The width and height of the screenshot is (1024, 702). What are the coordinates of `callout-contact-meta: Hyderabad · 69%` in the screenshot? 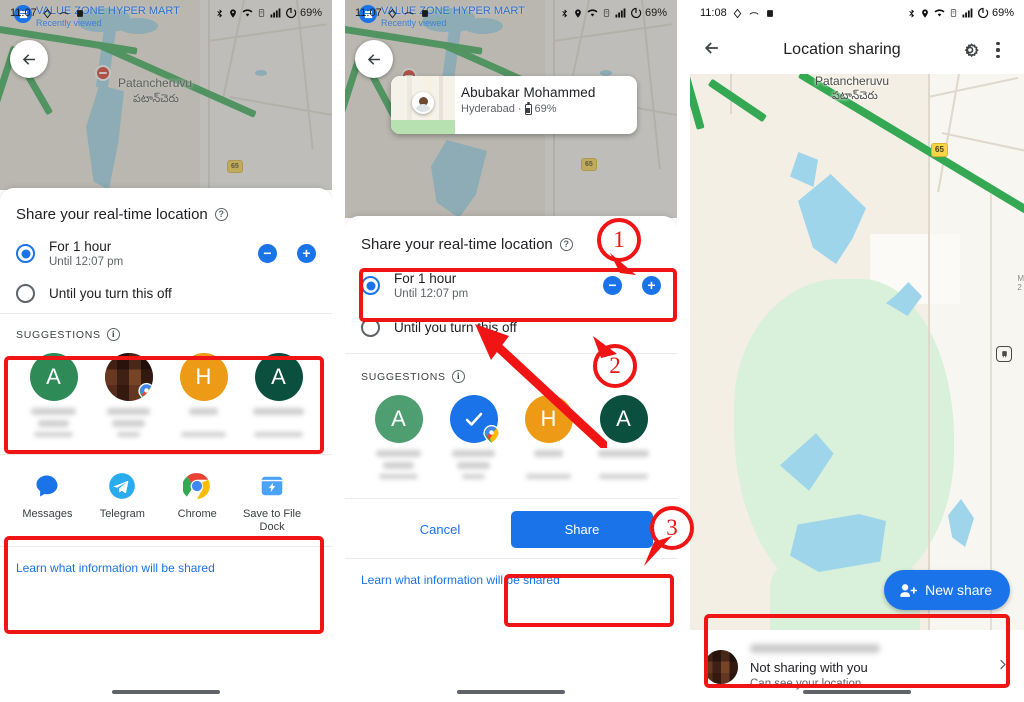 It's located at (528, 108).